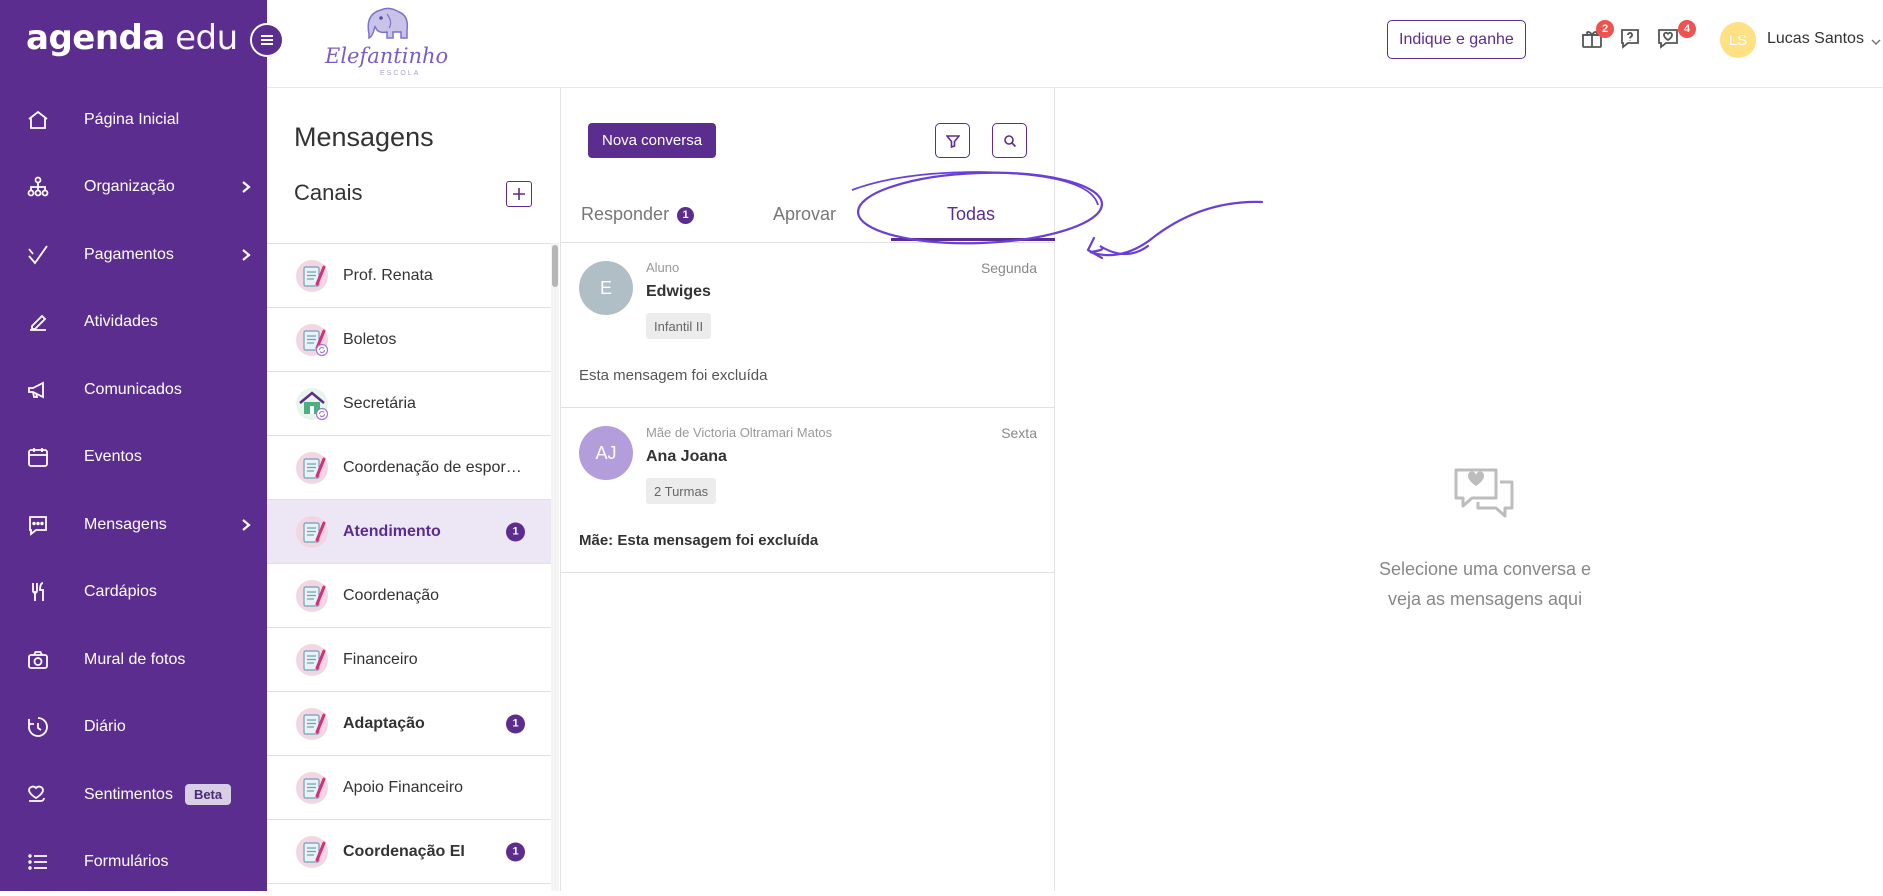 The image size is (1883, 896). I want to click on channel-item: Apoio Financeiro, so click(409, 788).